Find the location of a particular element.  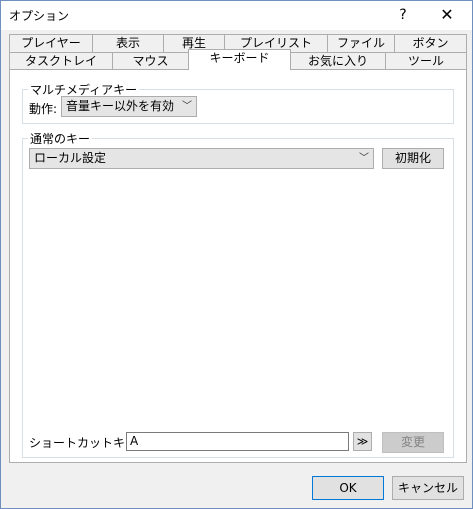

multimedia-action-select: 音量キー以外を有効 ﹀ is located at coordinates (129, 106).